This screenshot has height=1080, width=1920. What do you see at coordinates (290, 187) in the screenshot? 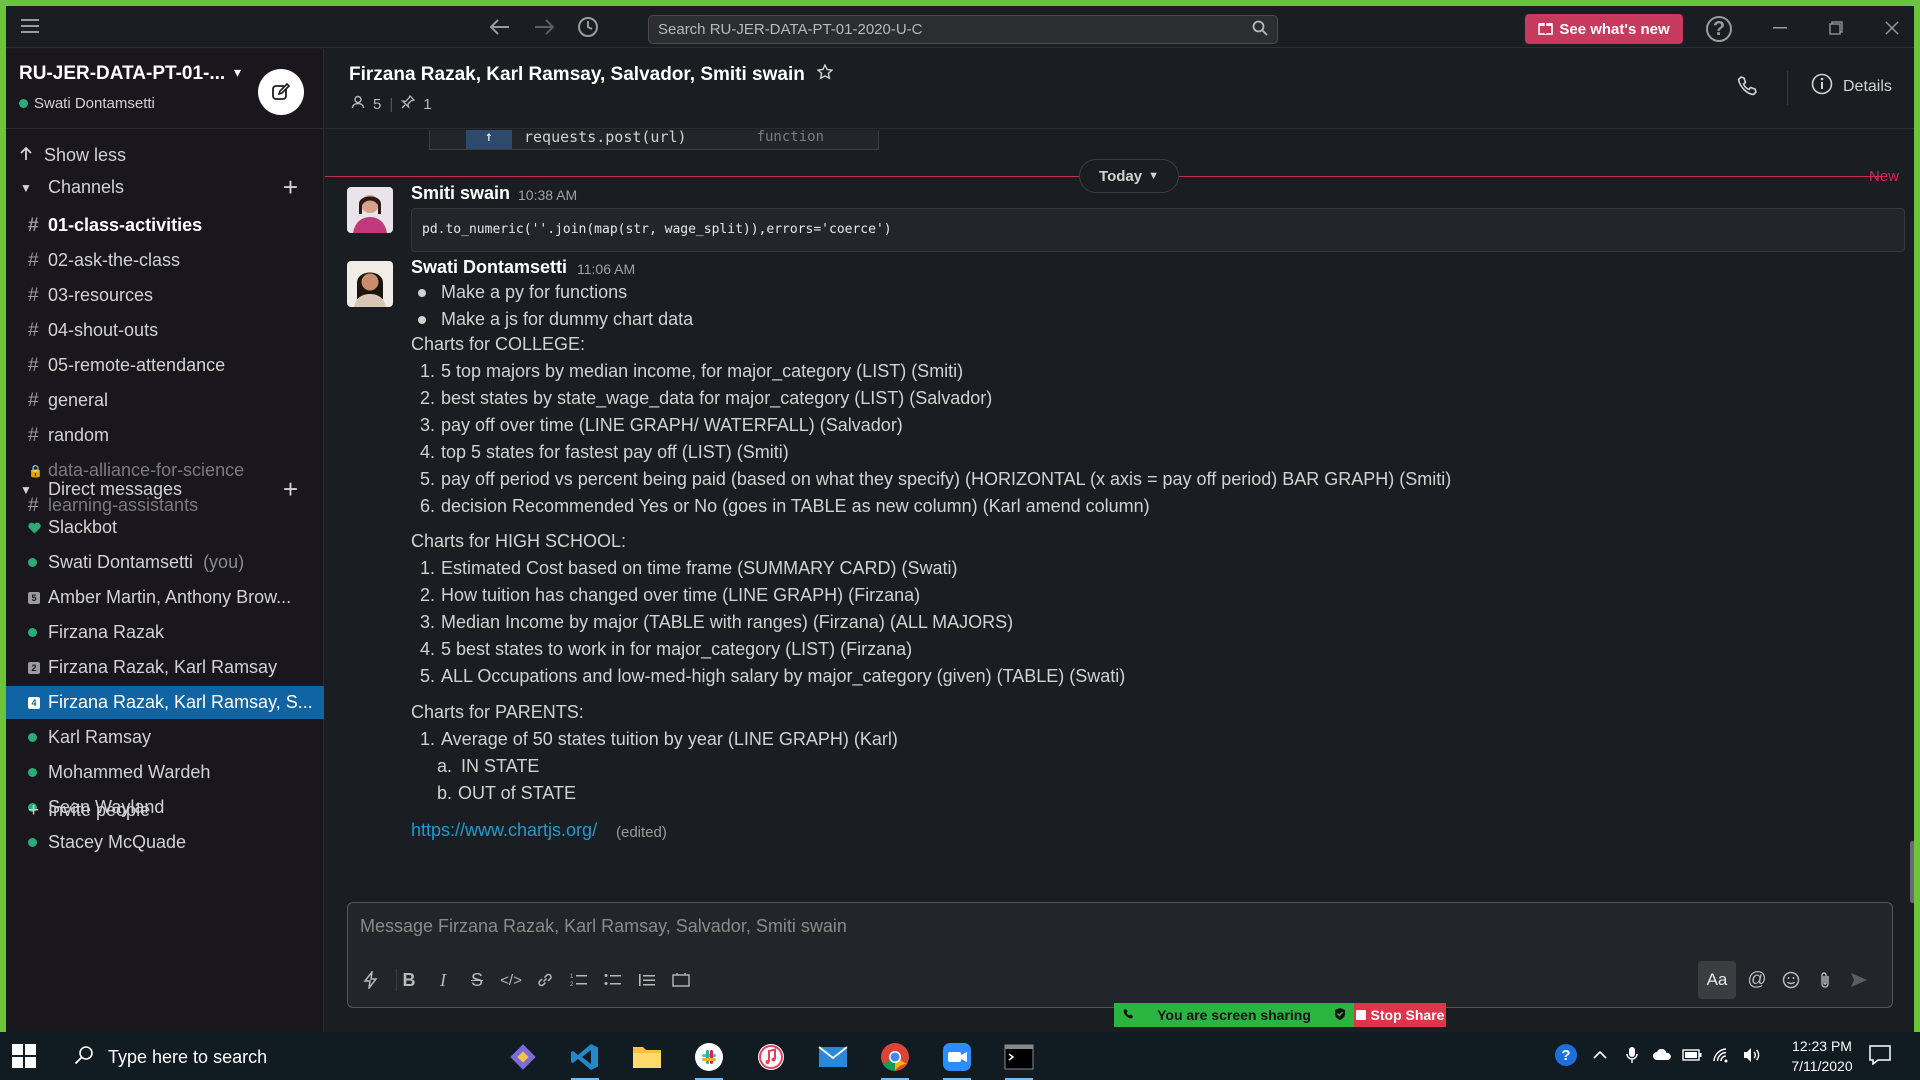
I see `add-channel-icon: +` at bounding box center [290, 187].